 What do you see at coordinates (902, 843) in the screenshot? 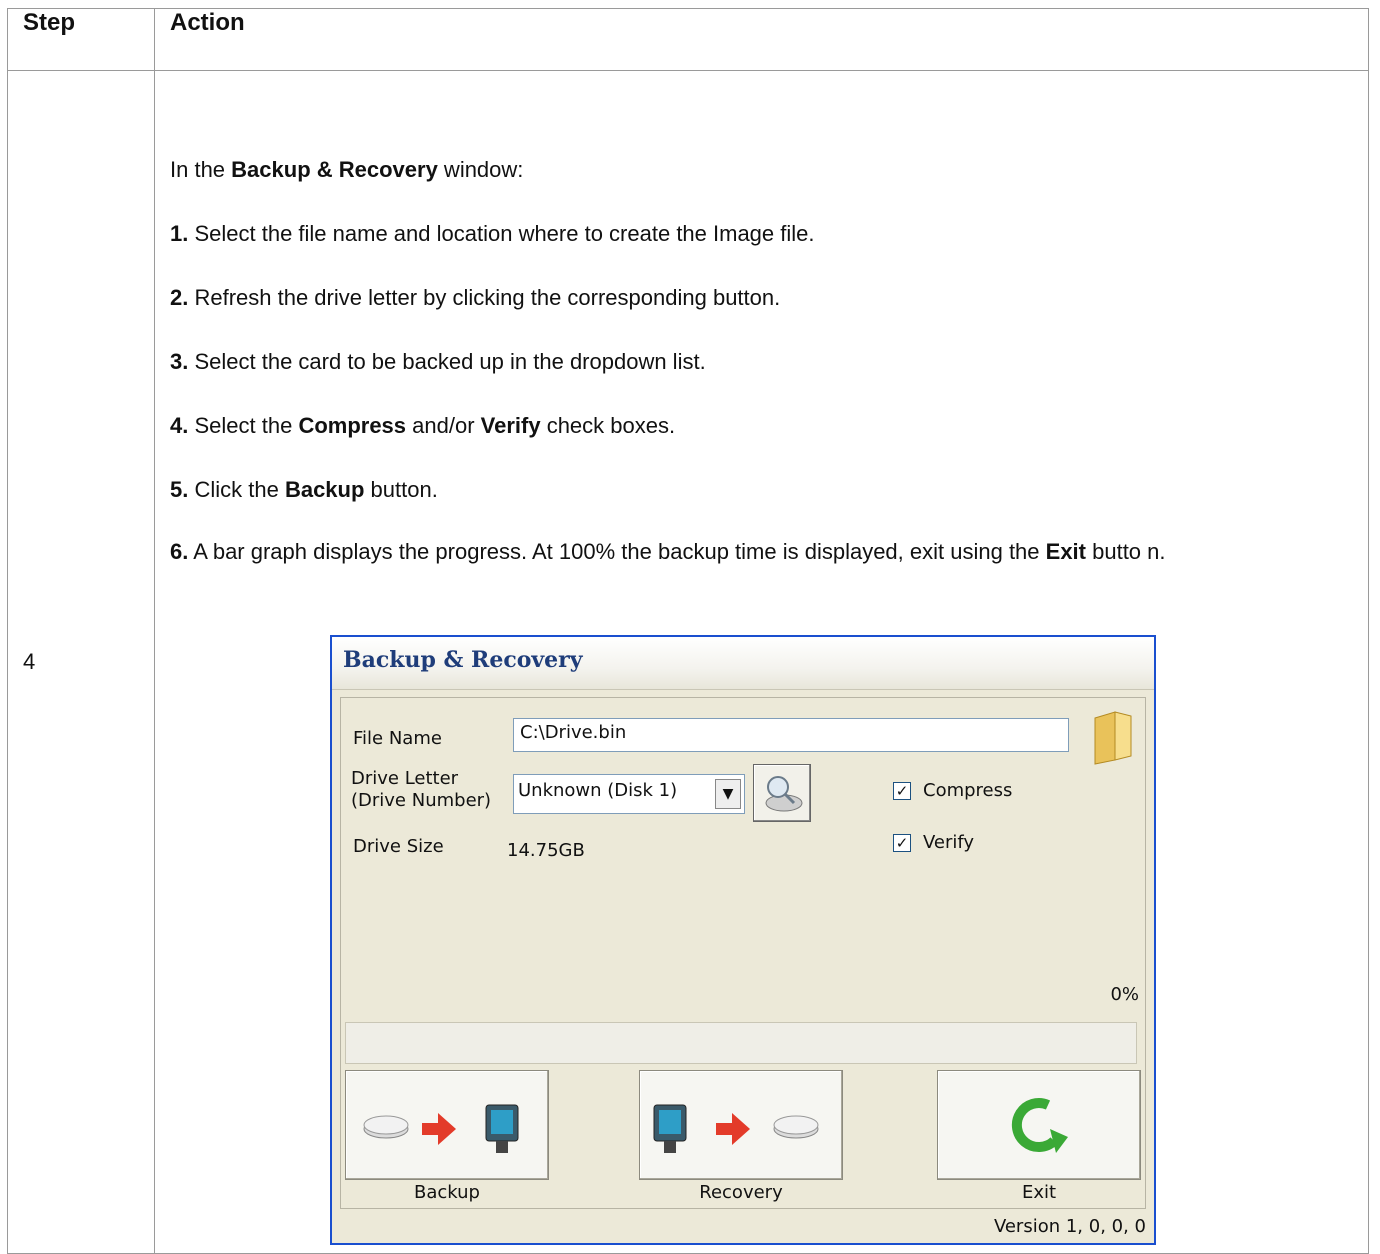
I see `verify-checkbox: ✓` at bounding box center [902, 843].